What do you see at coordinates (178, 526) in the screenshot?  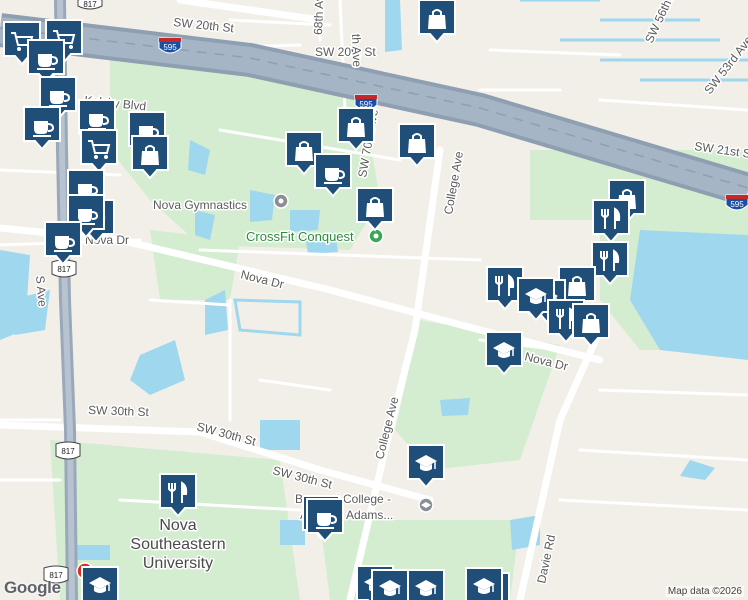 I see `place-label: Nova` at bounding box center [178, 526].